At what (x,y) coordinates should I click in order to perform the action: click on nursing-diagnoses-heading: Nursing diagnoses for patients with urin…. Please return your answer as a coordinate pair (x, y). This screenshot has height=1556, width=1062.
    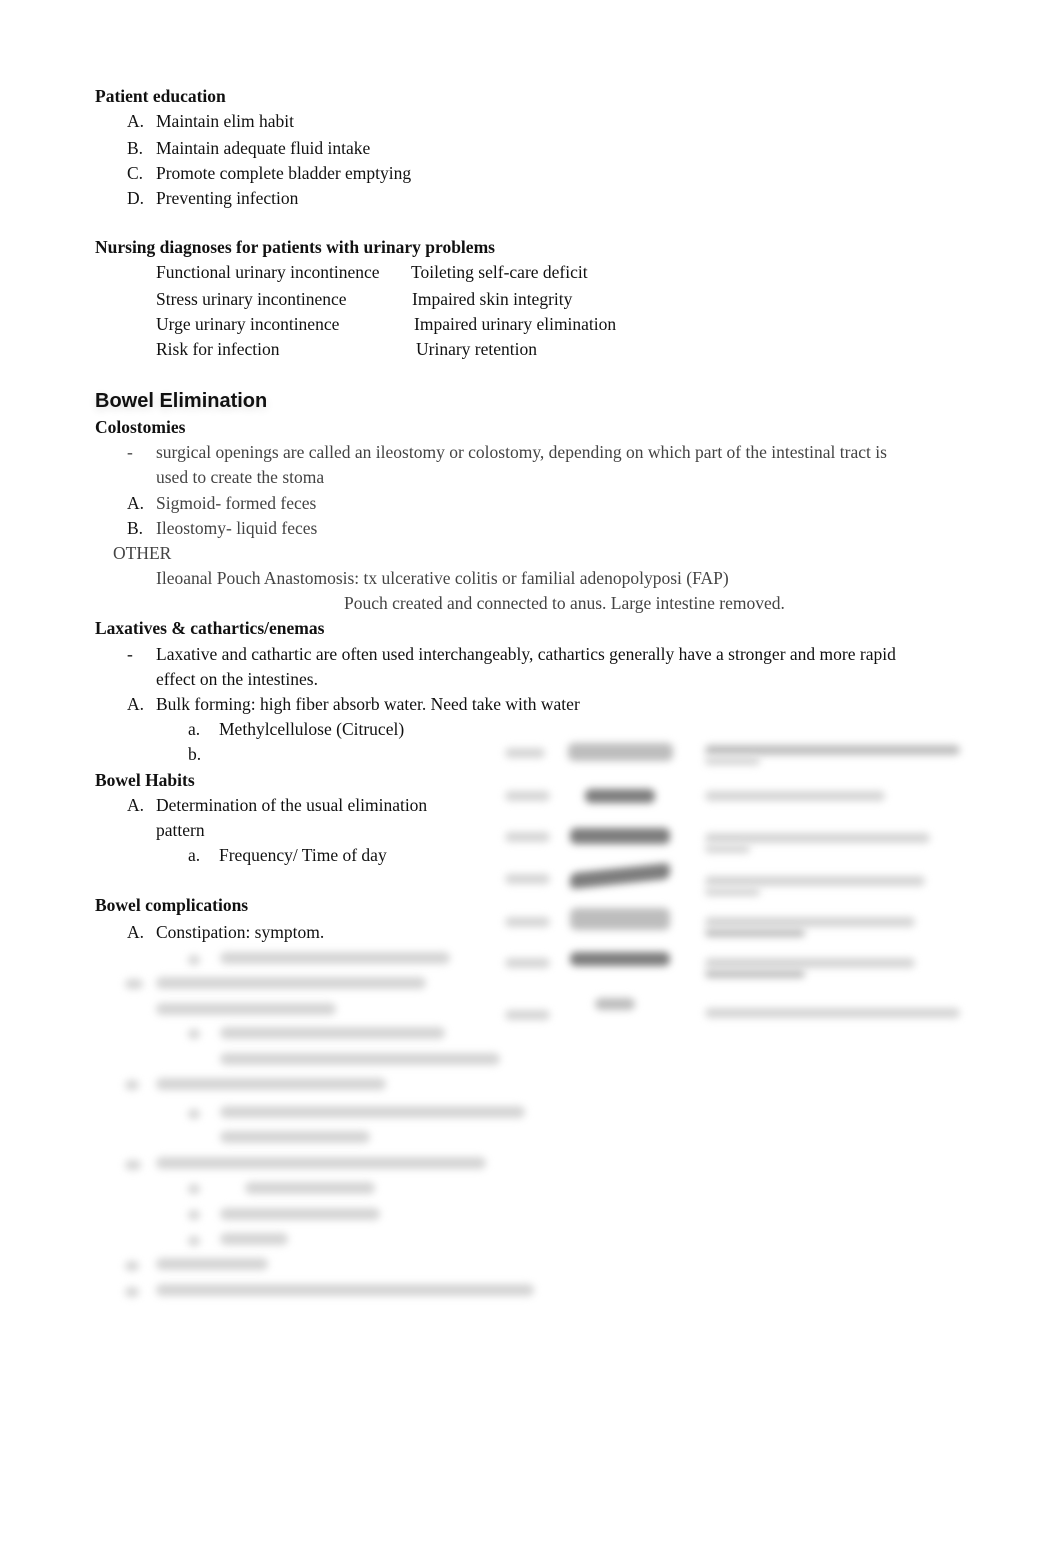
    Looking at the image, I should click on (295, 247).